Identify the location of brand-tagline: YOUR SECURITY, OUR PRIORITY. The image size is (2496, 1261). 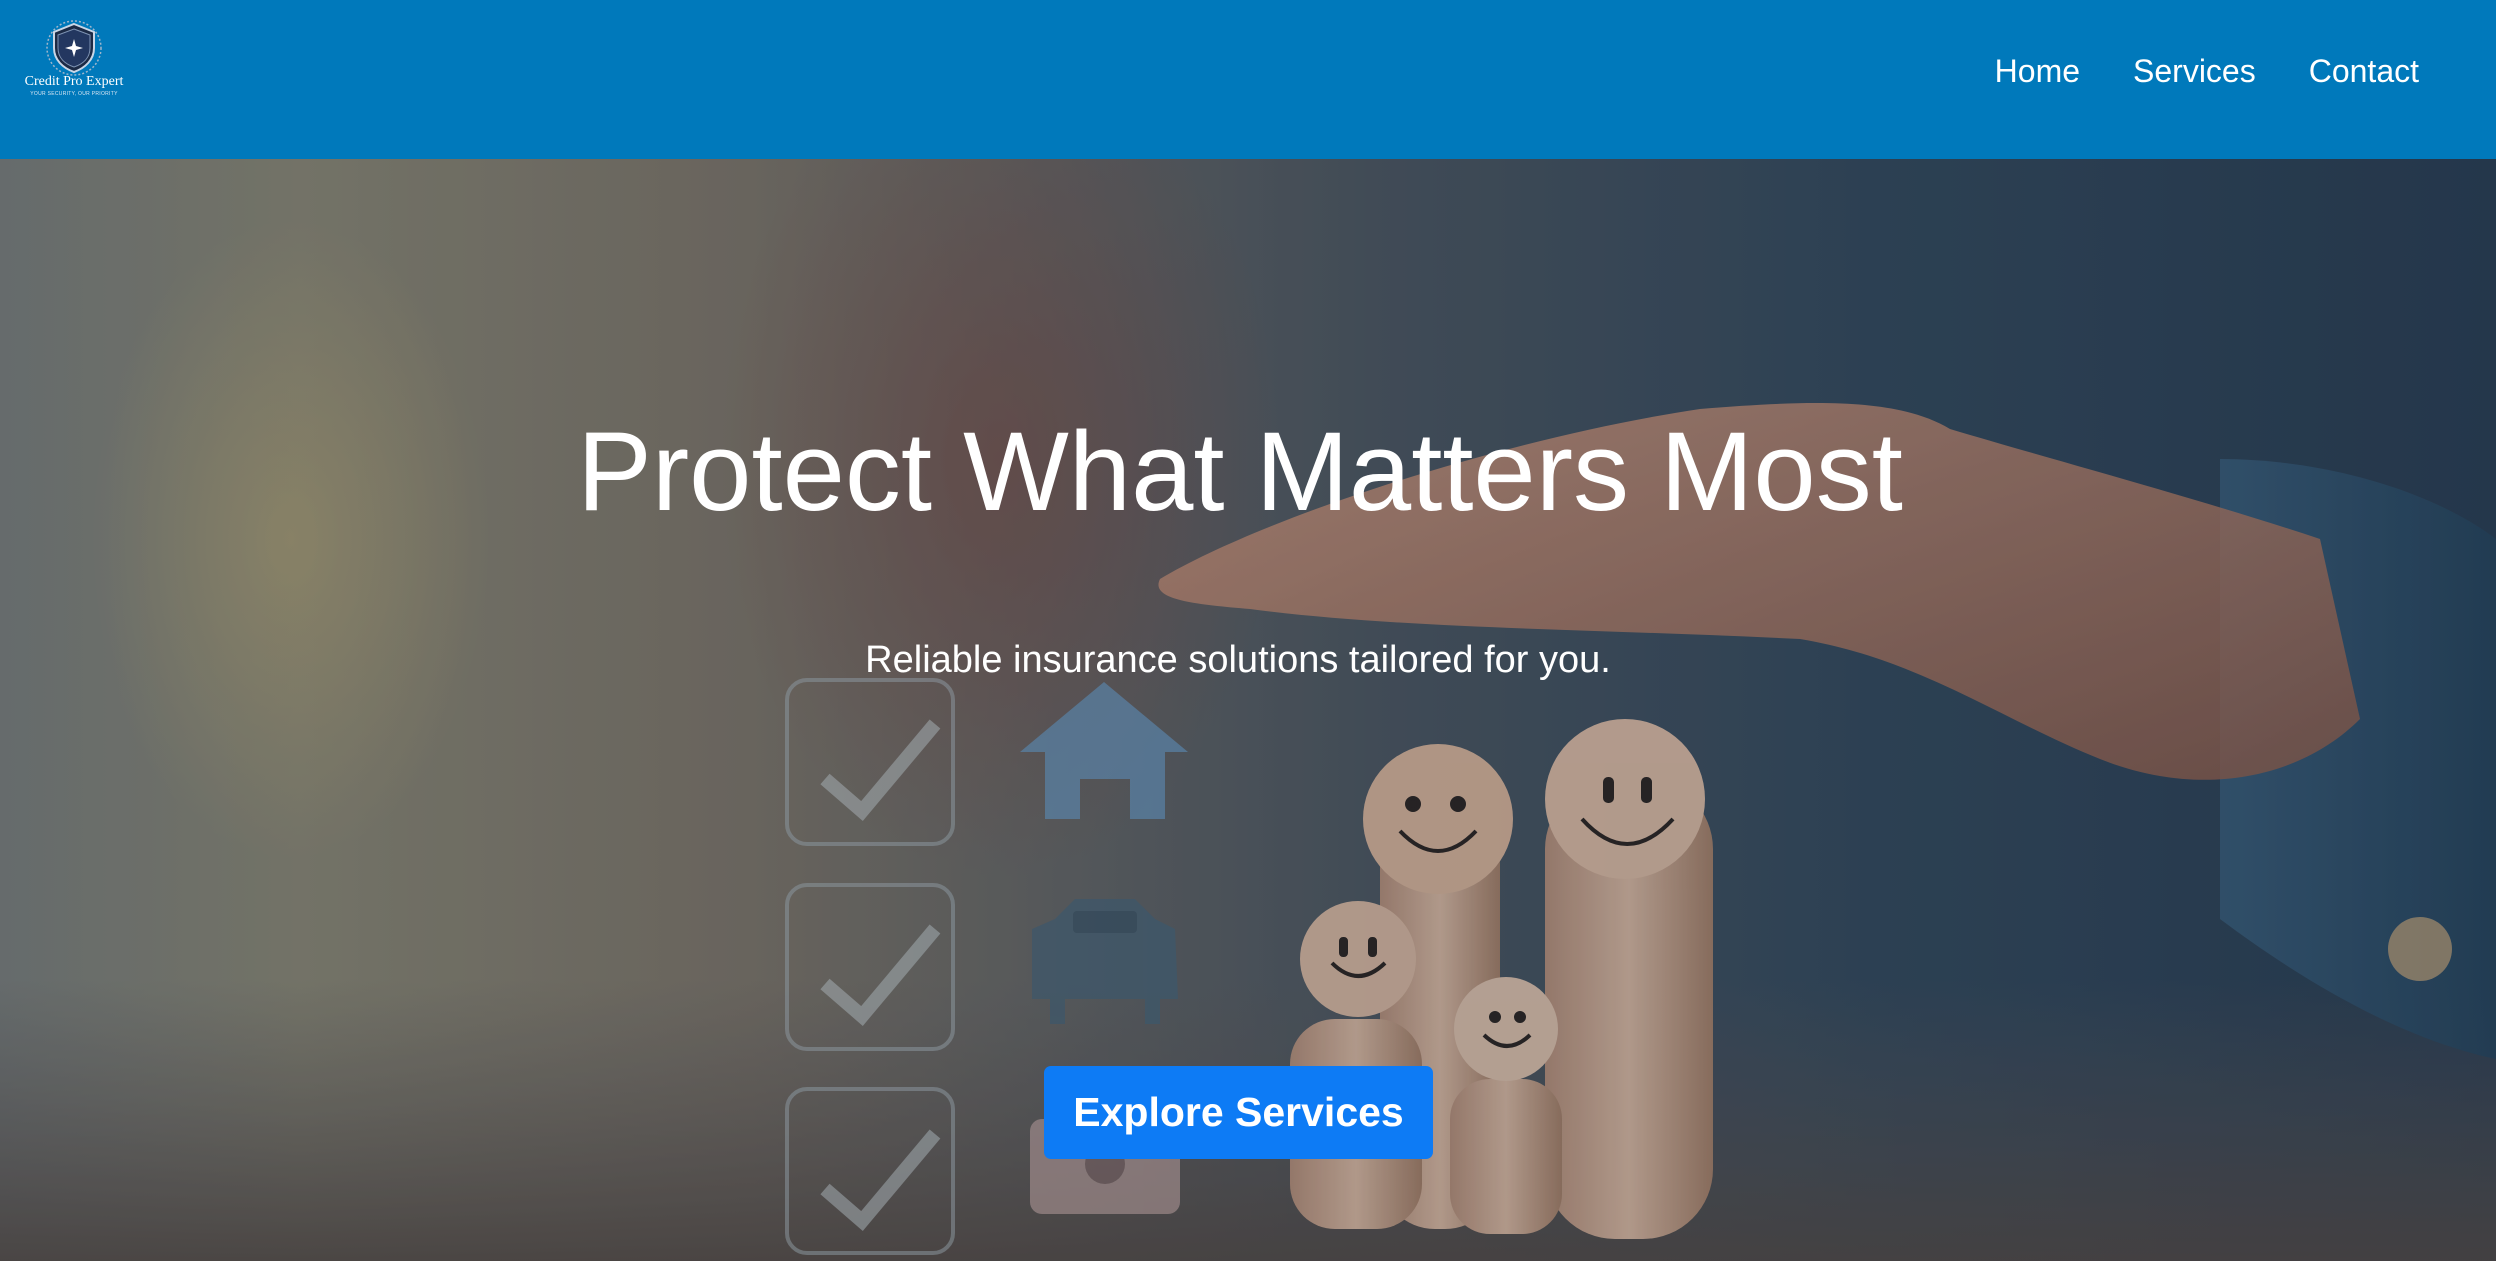
(74, 94).